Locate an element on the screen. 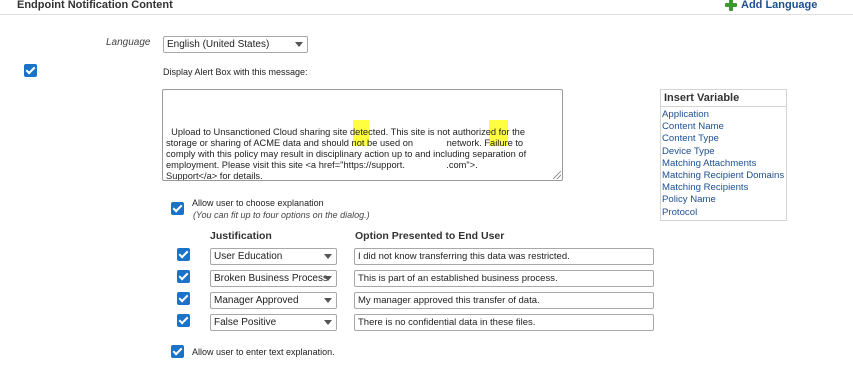 Image resolution: width=853 pixels, height=369 pixels. plus-icon is located at coordinates (731, 6).